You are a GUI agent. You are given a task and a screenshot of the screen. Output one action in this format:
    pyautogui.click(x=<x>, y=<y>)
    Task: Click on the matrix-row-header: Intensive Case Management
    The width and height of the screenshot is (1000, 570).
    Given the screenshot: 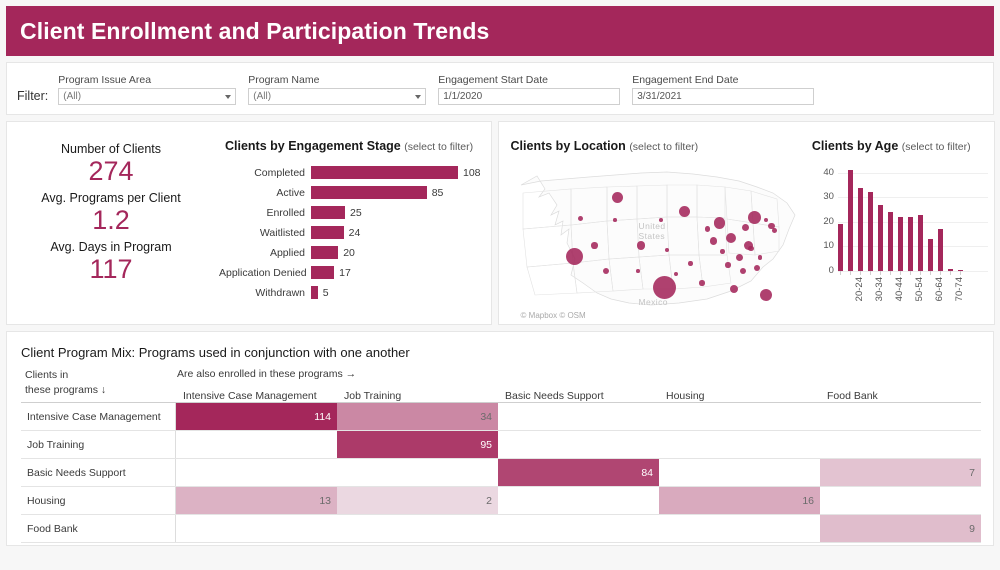 What is the action you would take?
    pyautogui.click(x=98, y=416)
    